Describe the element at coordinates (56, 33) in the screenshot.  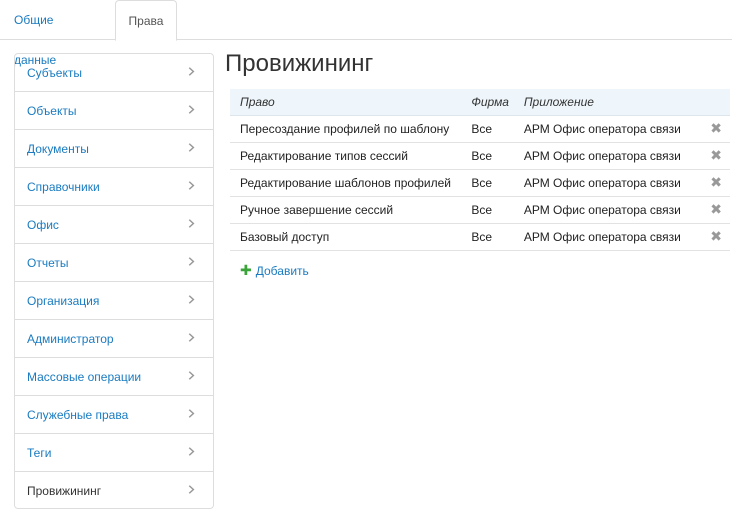
I see `tab-general: Общие данные` at that location.